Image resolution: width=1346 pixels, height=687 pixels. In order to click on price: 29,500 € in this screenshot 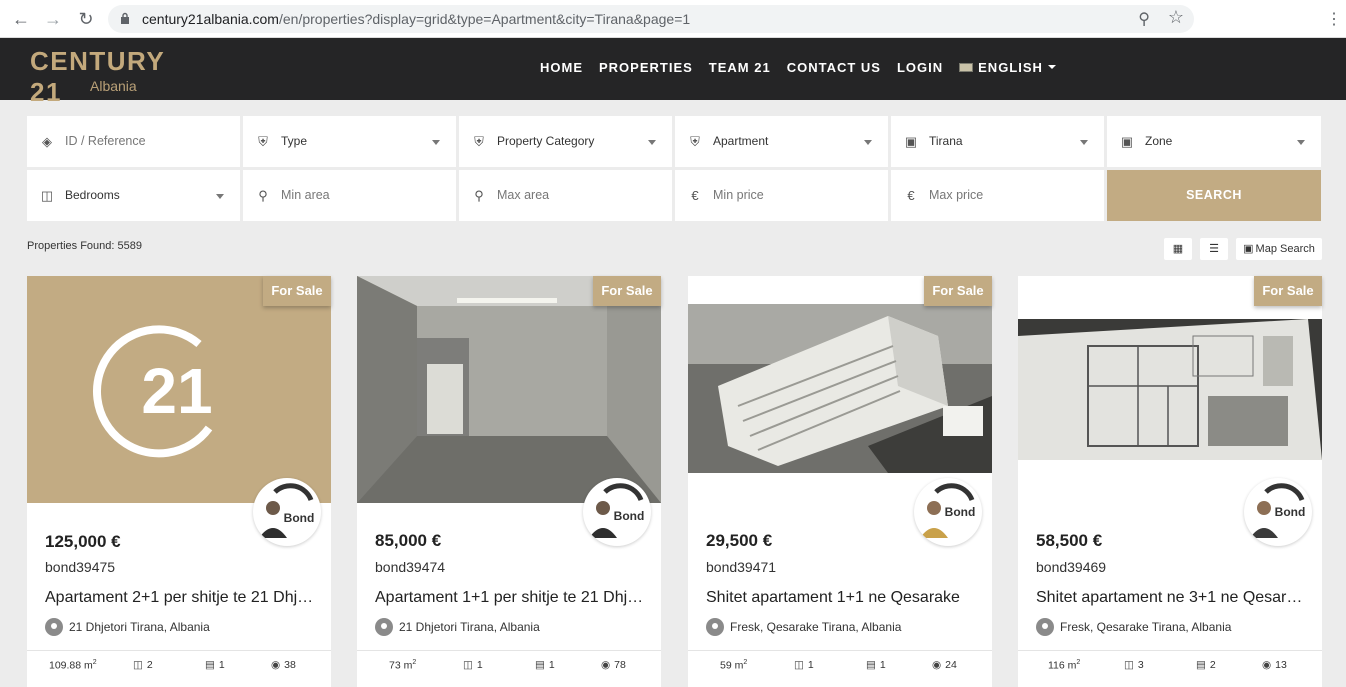, I will do `click(739, 540)`.